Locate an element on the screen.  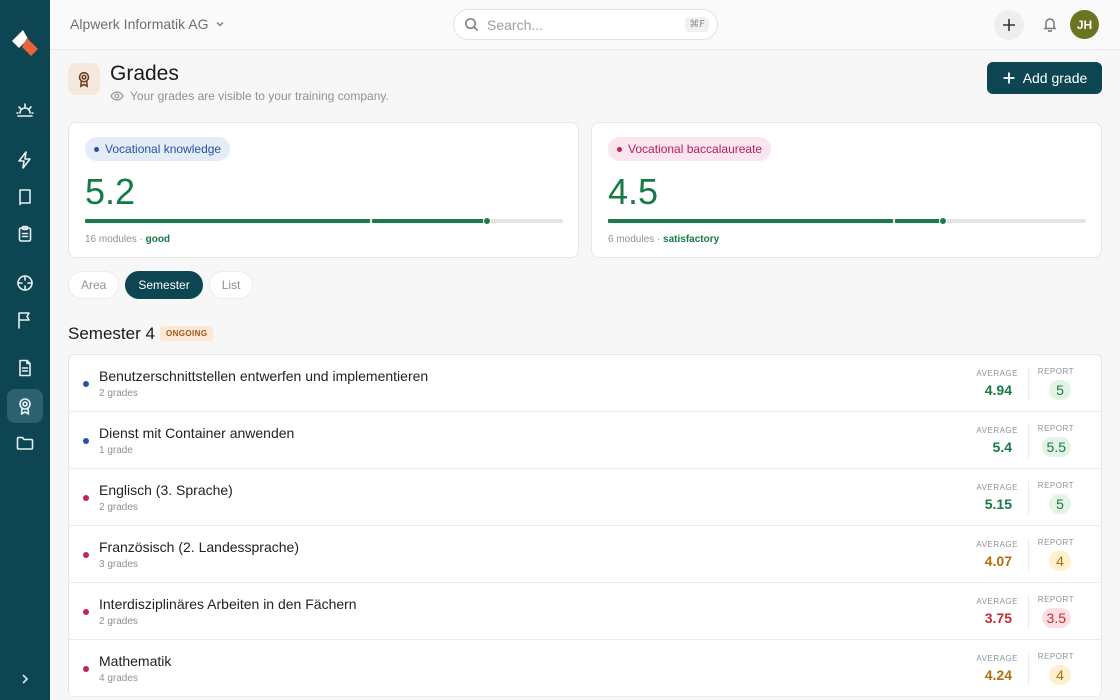
average-value: 4.94 is located at coordinates (998, 390).